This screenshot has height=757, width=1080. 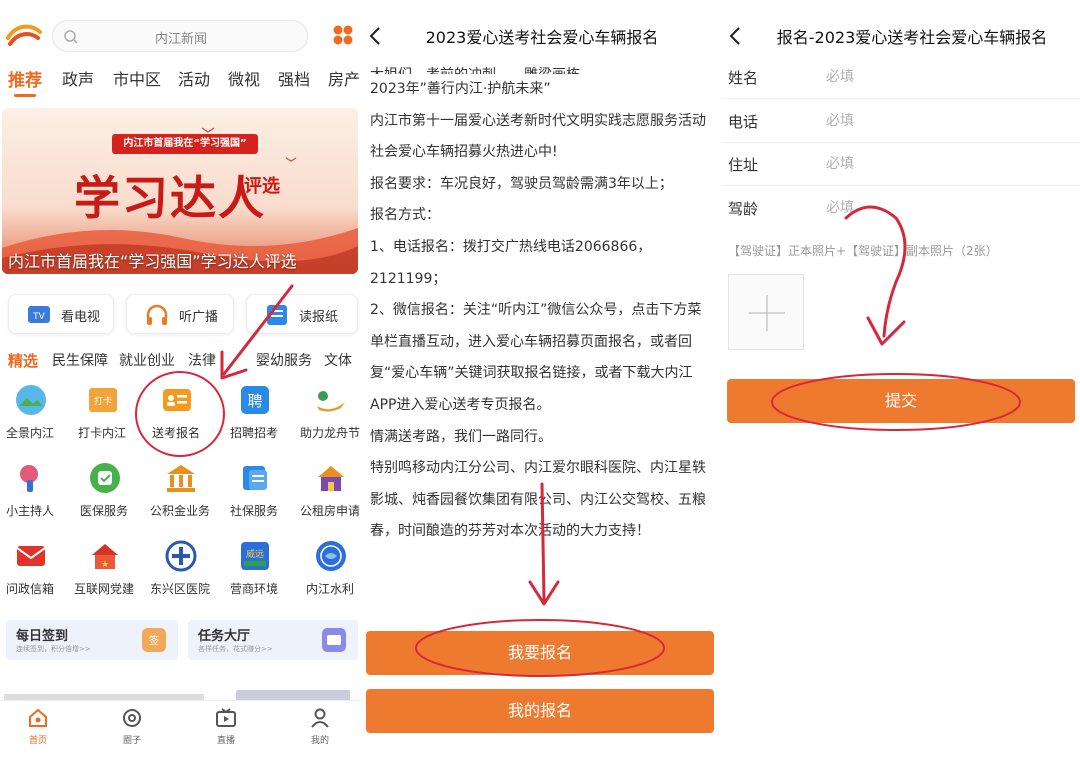 What do you see at coordinates (53, 649) in the screenshot?
I see `card-subtitle: 连续签到，积分倍增>>` at bounding box center [53, 649].